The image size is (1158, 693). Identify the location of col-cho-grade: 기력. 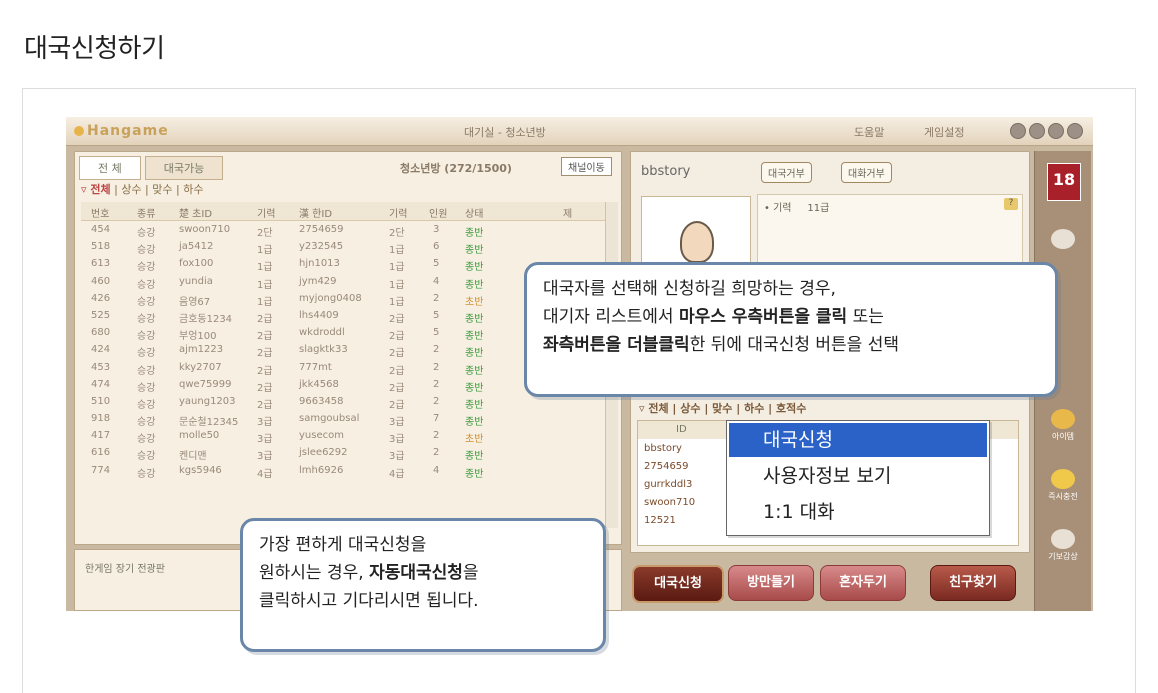
(266, 212).